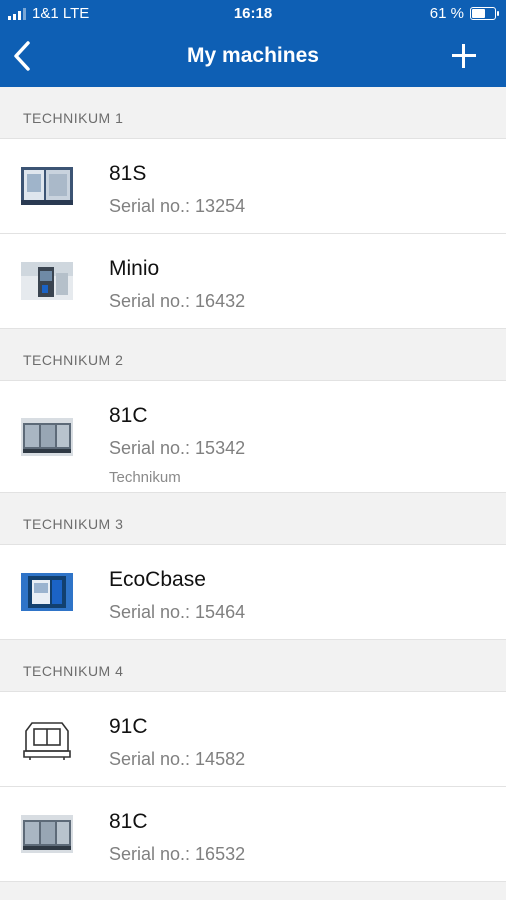 This screenshot has width=506, height=900. What do you see at coordinates (253, 113) in the screenshot?
I see `section-header-technikum-1: TECHNIKUM 1` at bounding box center [253, 113].